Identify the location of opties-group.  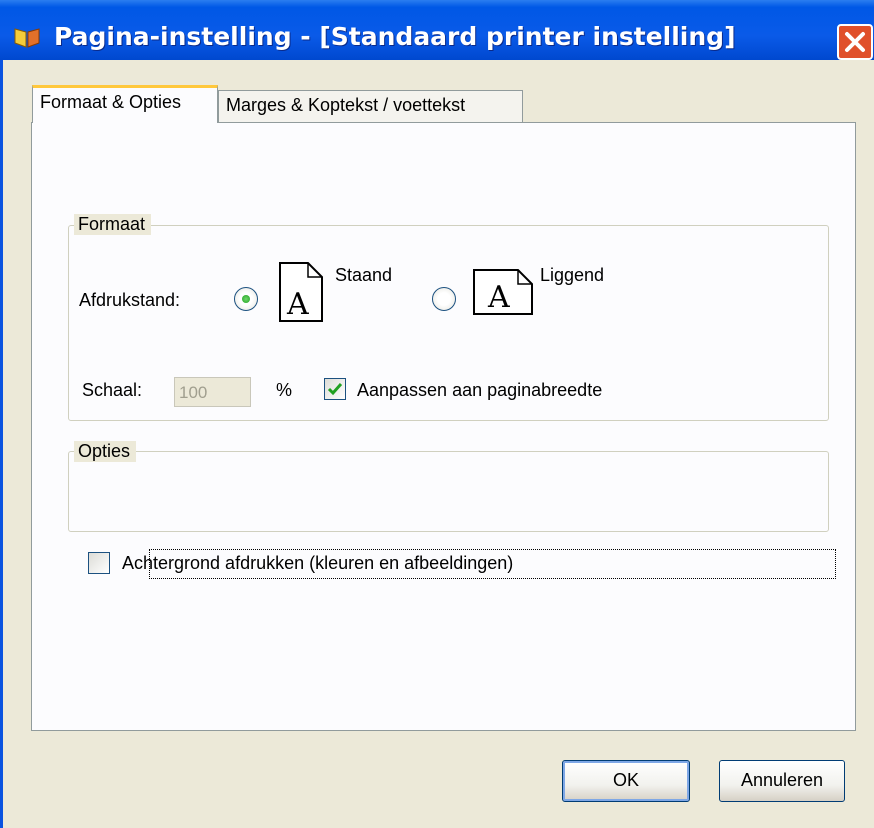
(448, 491).